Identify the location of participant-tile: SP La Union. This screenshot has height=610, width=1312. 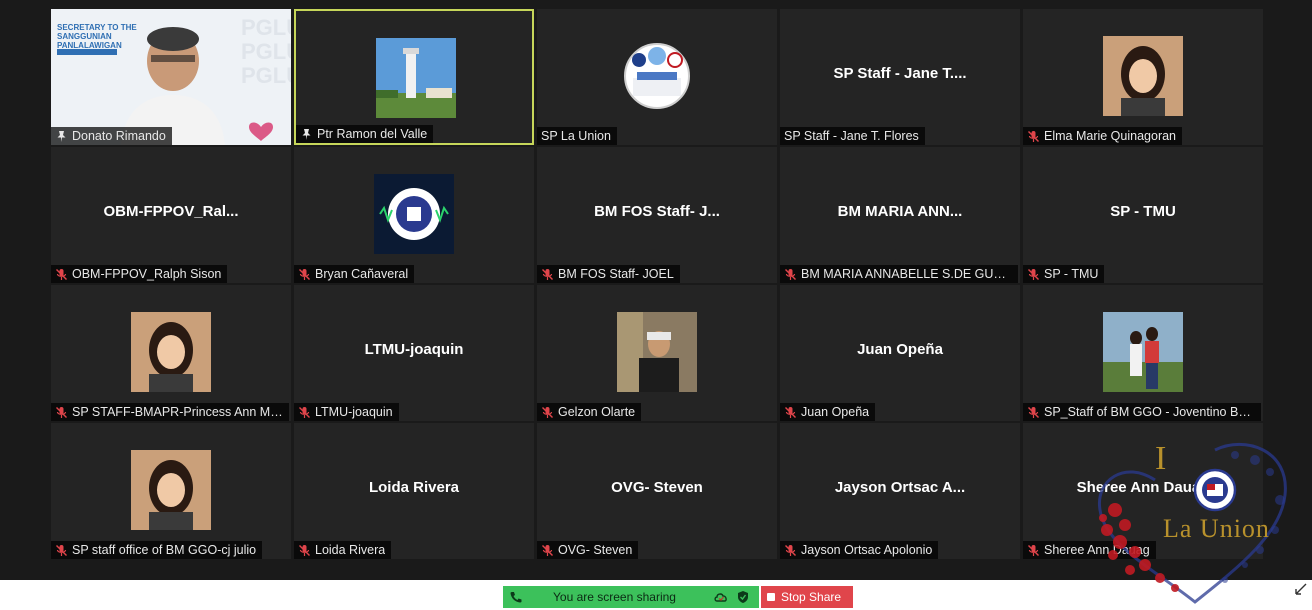
(657, 77).